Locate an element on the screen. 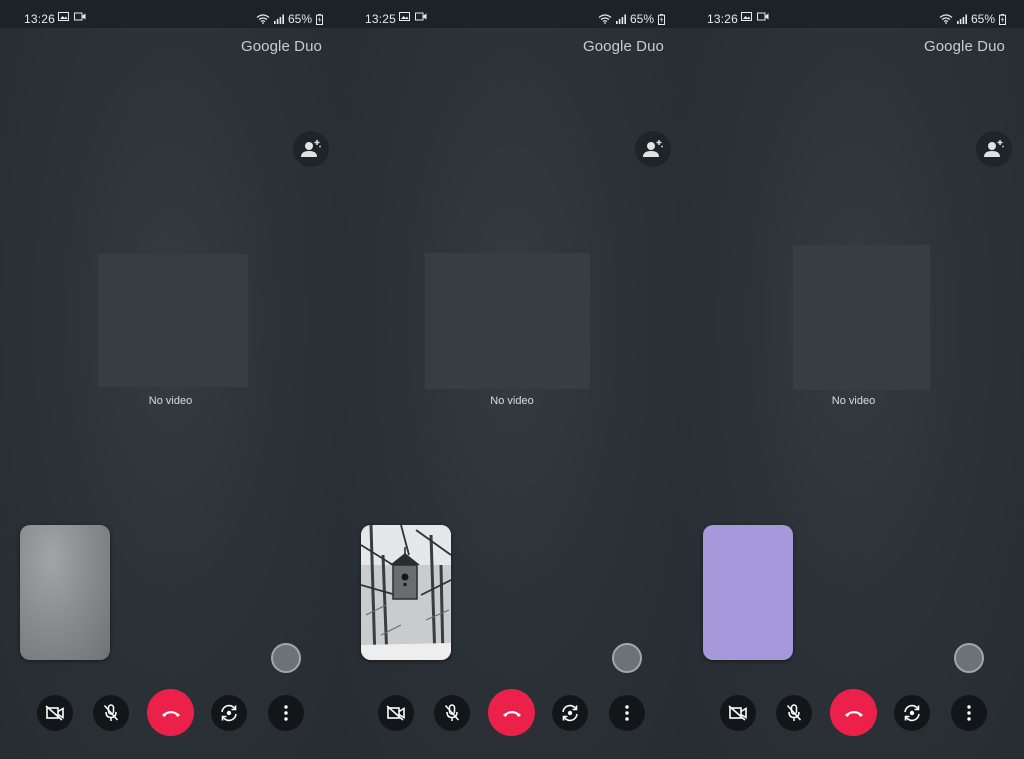 This screenshot has width=1024, height=759. purple-placeholder is located at coordinates (748, 592).